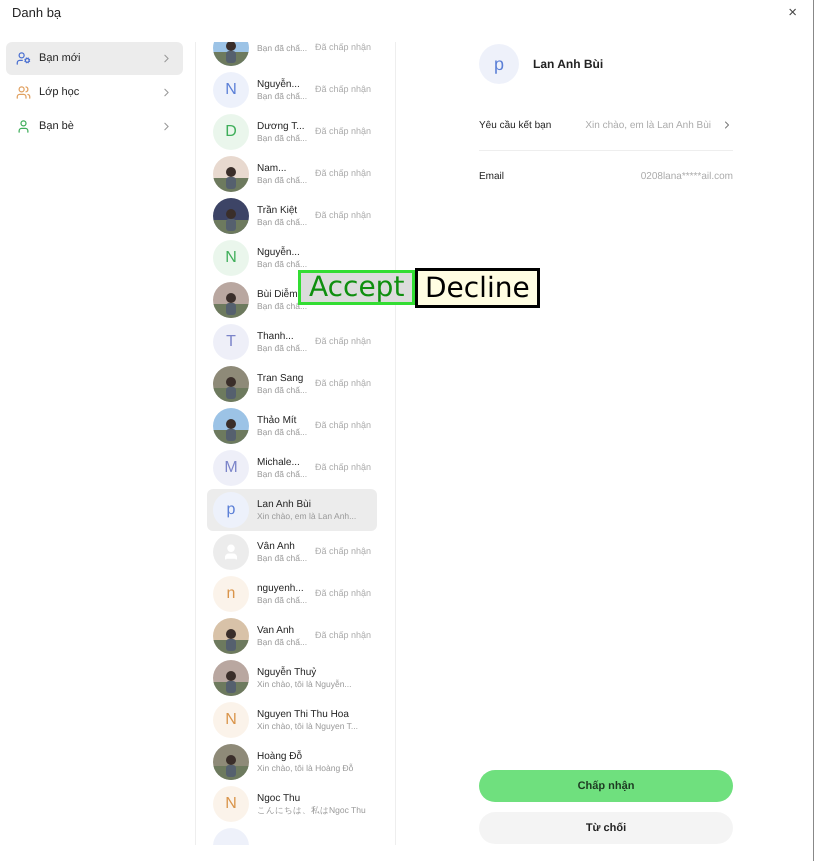  Describe the element at coordinates (37, 13) in the screenshot. I see `window-title: Danh bạ` at that location.